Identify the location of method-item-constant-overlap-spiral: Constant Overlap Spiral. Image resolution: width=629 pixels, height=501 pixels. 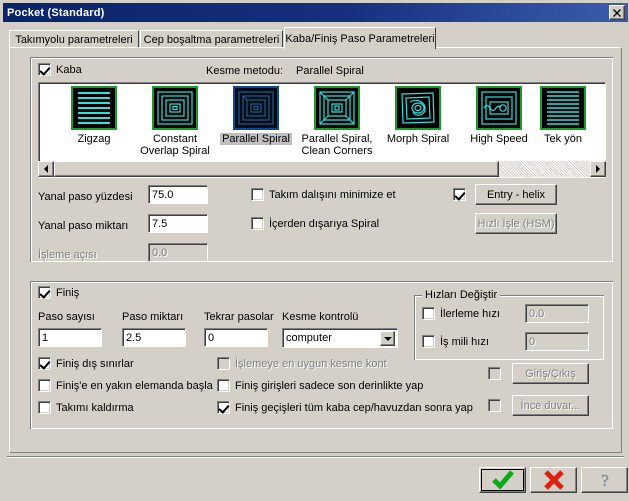
(175, 121).